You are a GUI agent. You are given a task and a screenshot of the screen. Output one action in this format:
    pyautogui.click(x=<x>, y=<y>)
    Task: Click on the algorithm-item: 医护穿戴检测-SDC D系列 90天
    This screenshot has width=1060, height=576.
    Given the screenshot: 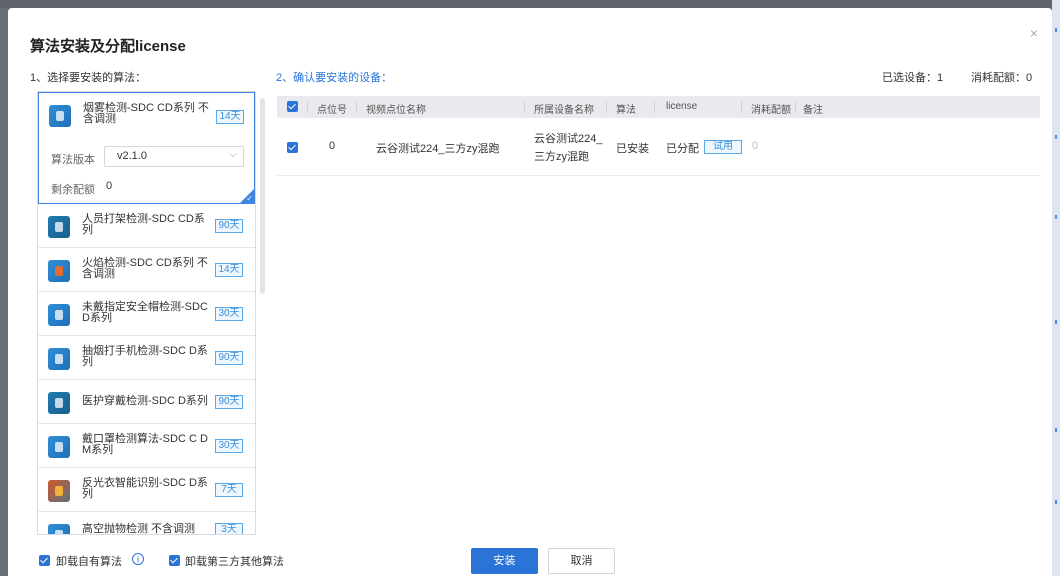 What is the action you would take?
    pyautogui.click(x=146, y=402)
    